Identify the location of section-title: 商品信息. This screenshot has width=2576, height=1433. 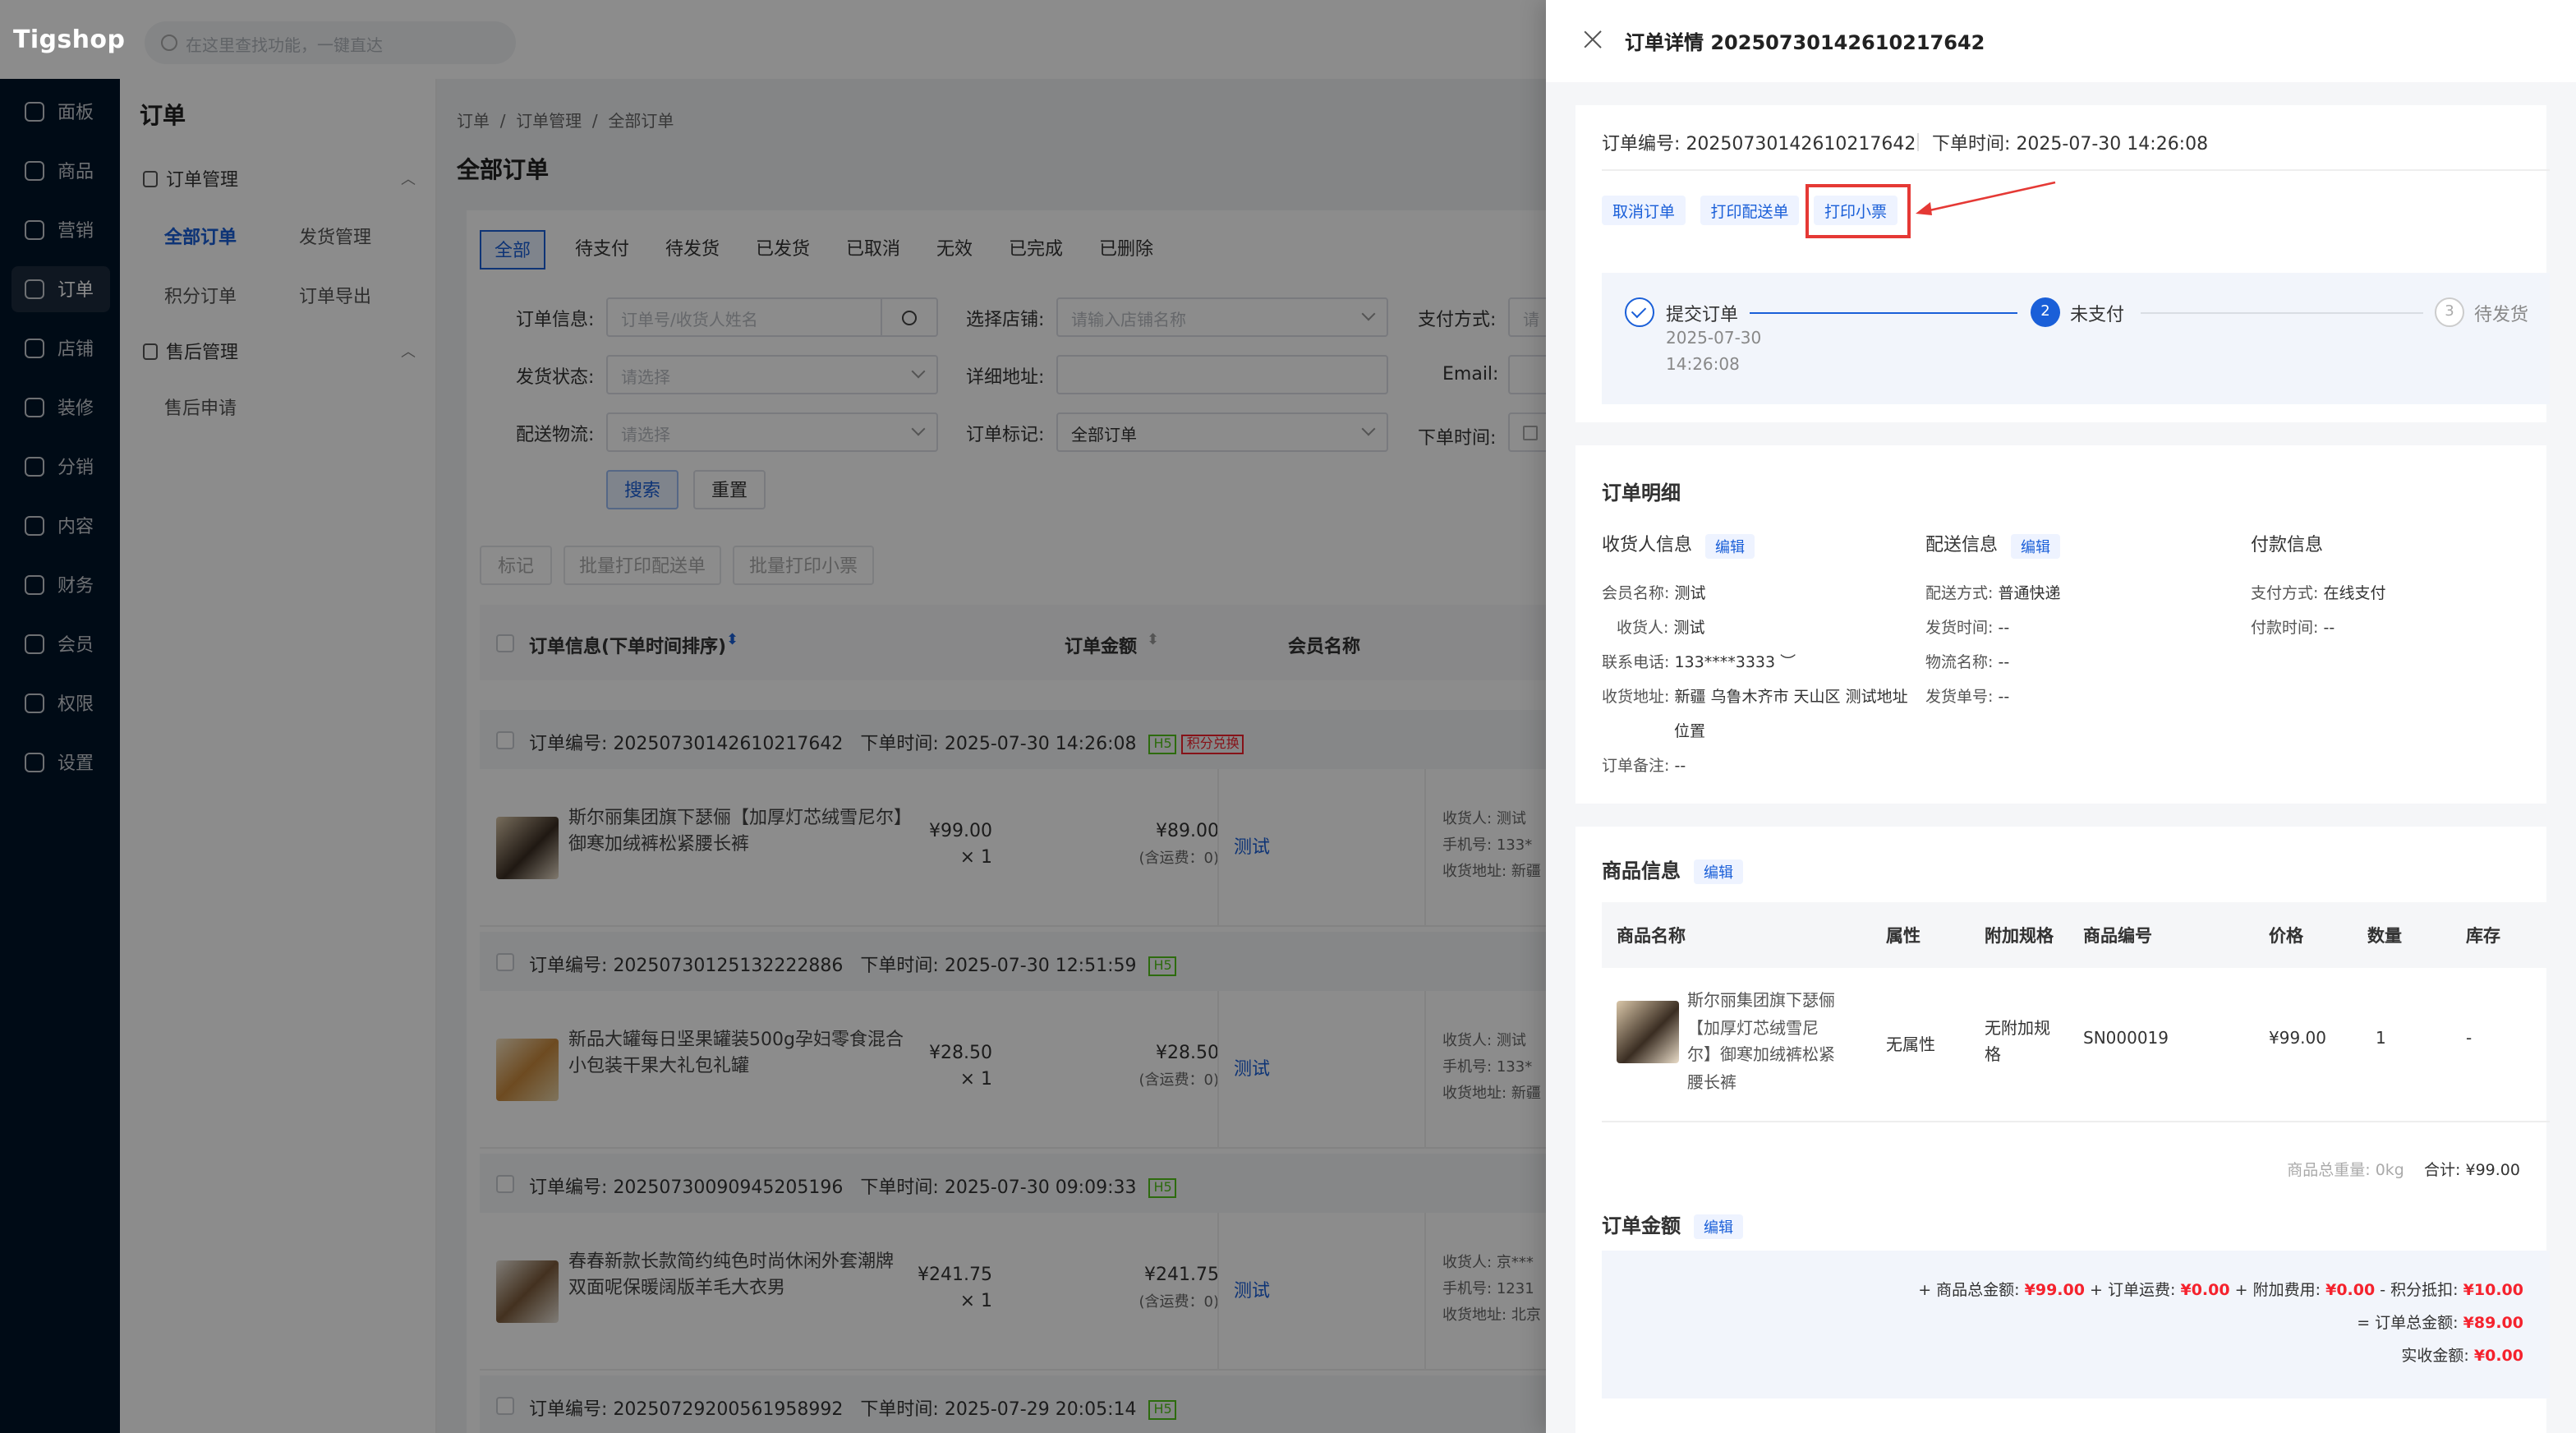
(1641, 870).